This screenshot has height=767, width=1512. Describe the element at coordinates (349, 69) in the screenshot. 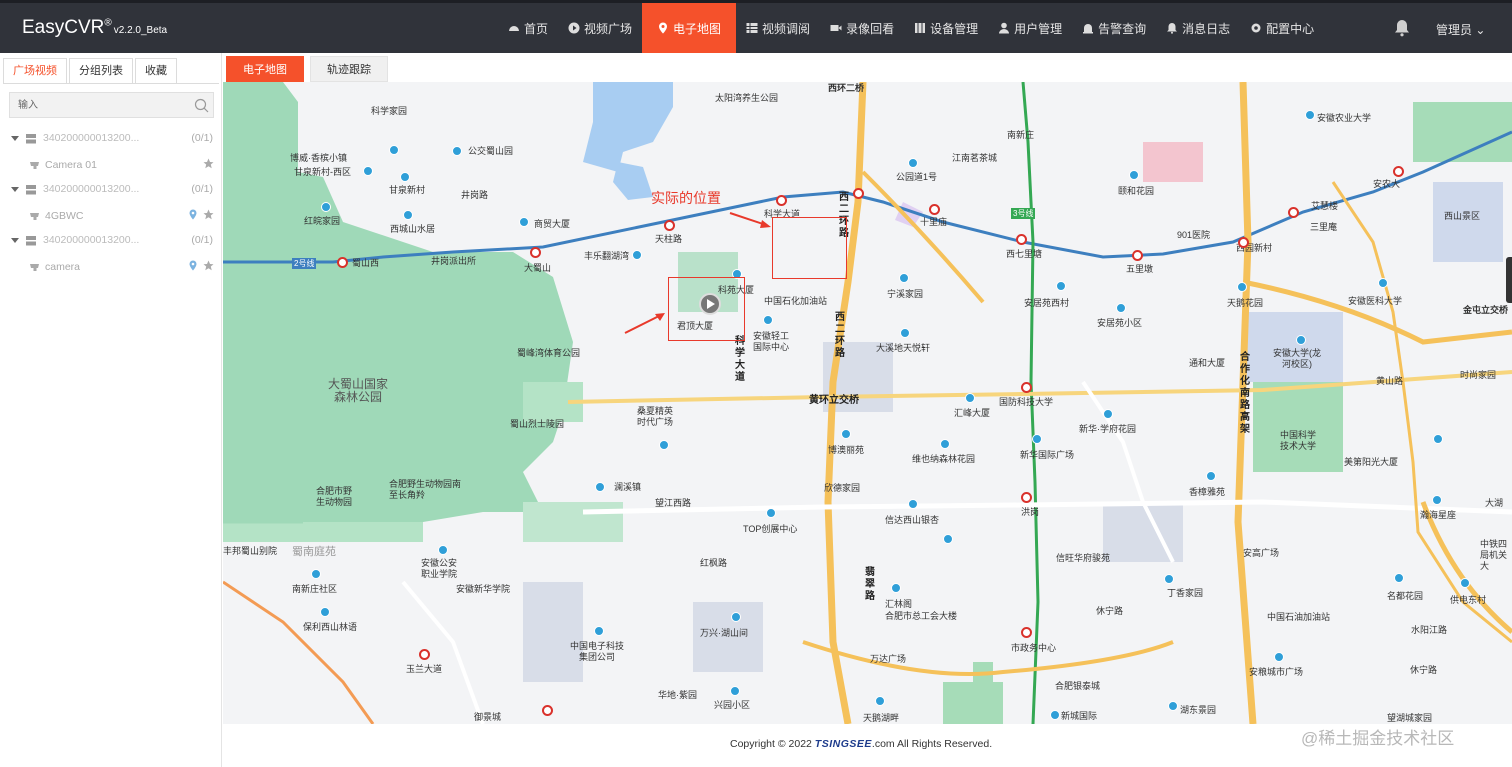

I see `tab-track: 轨迹跟踪` at that location.